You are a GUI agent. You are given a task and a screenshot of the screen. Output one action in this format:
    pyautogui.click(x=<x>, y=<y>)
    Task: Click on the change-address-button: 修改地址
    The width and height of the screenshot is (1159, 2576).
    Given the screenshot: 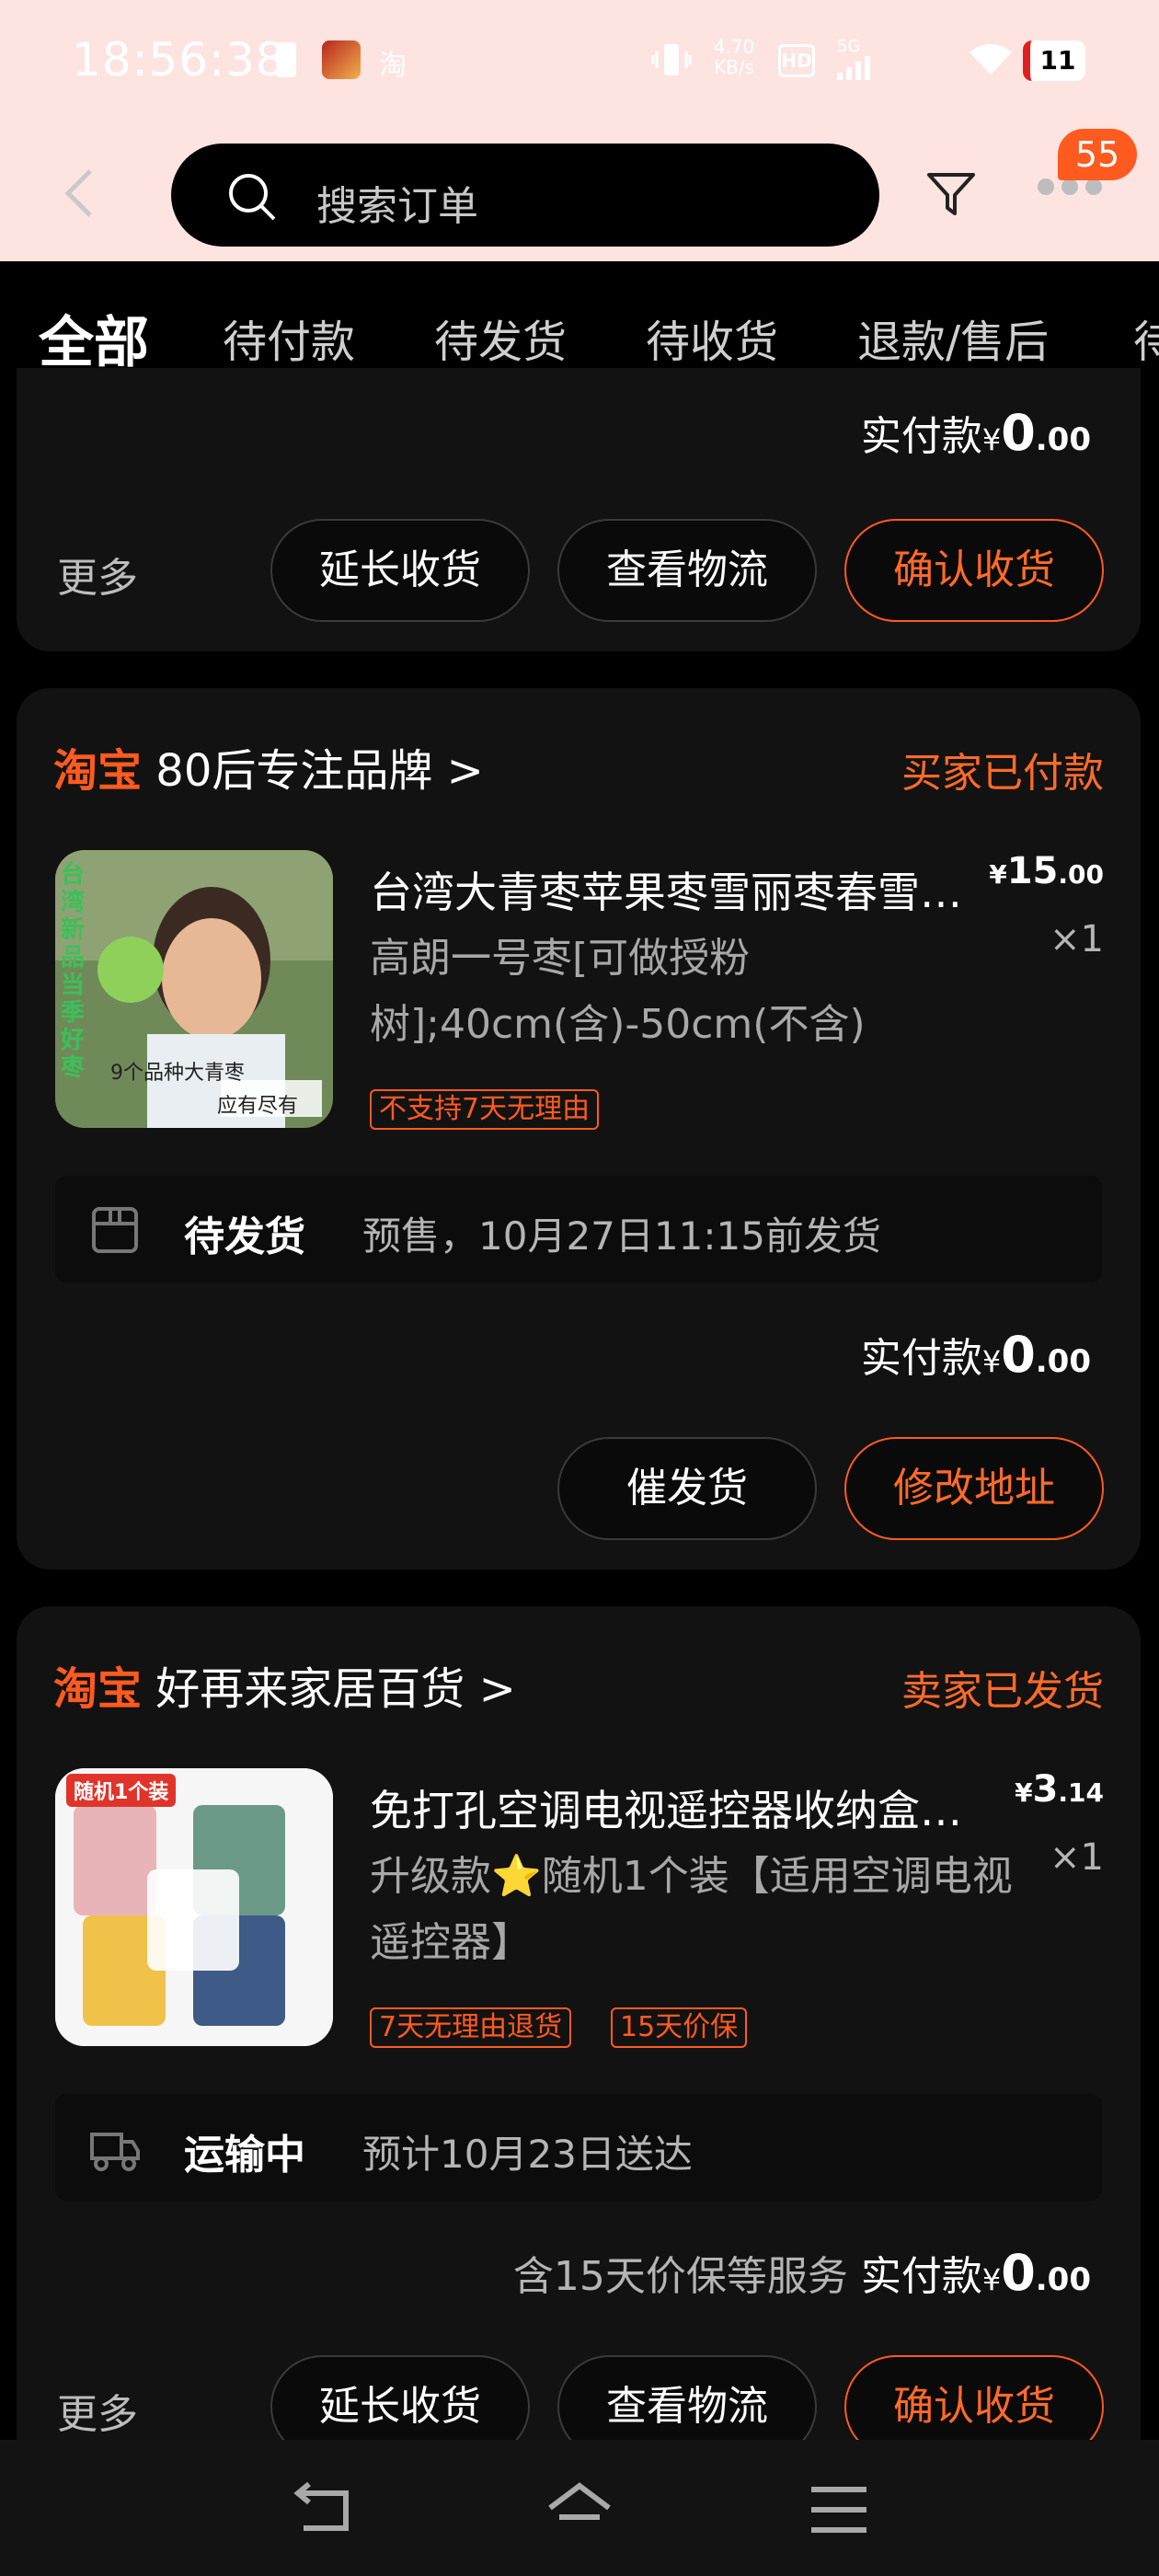 What is the action you would take?
    pyautogui.click(x=974, y=1488)
    